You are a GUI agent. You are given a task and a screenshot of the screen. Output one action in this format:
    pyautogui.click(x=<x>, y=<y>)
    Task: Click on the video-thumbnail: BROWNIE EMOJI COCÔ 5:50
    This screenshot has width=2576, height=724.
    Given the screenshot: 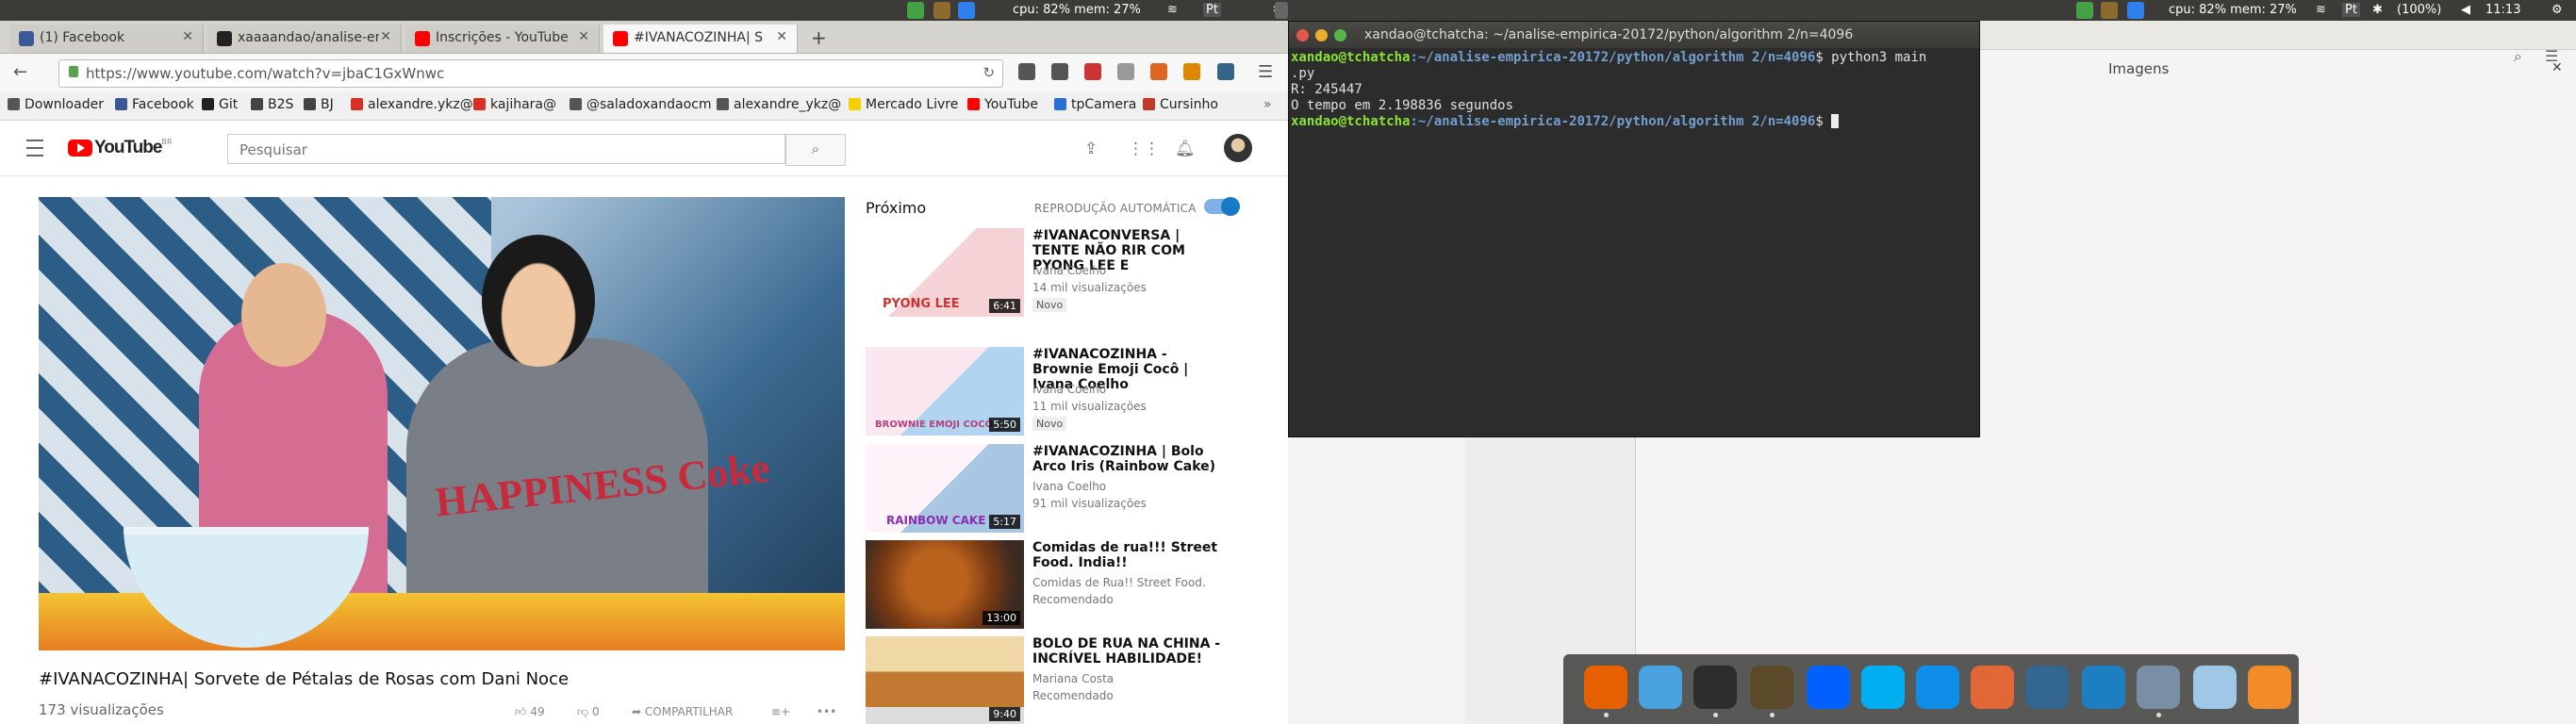 What is the action you would take?
    pyautogui.click(x=945, y=391)
    